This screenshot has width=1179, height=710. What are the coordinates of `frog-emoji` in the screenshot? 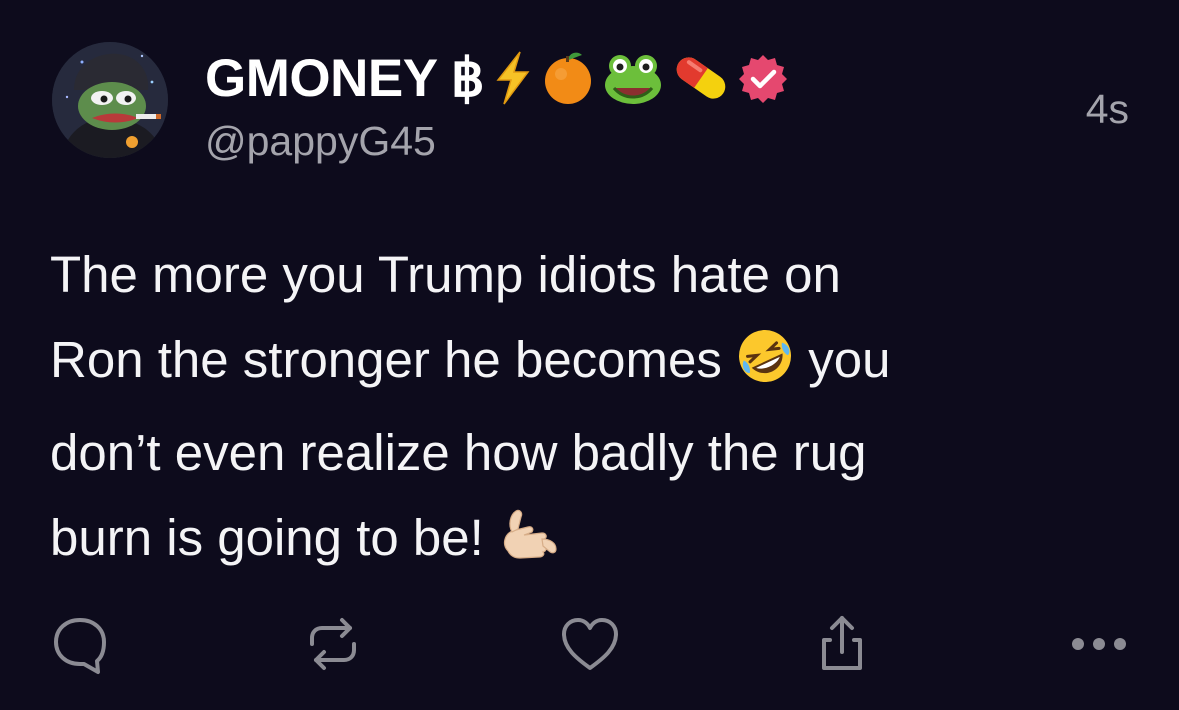 It's located at (633, 78).